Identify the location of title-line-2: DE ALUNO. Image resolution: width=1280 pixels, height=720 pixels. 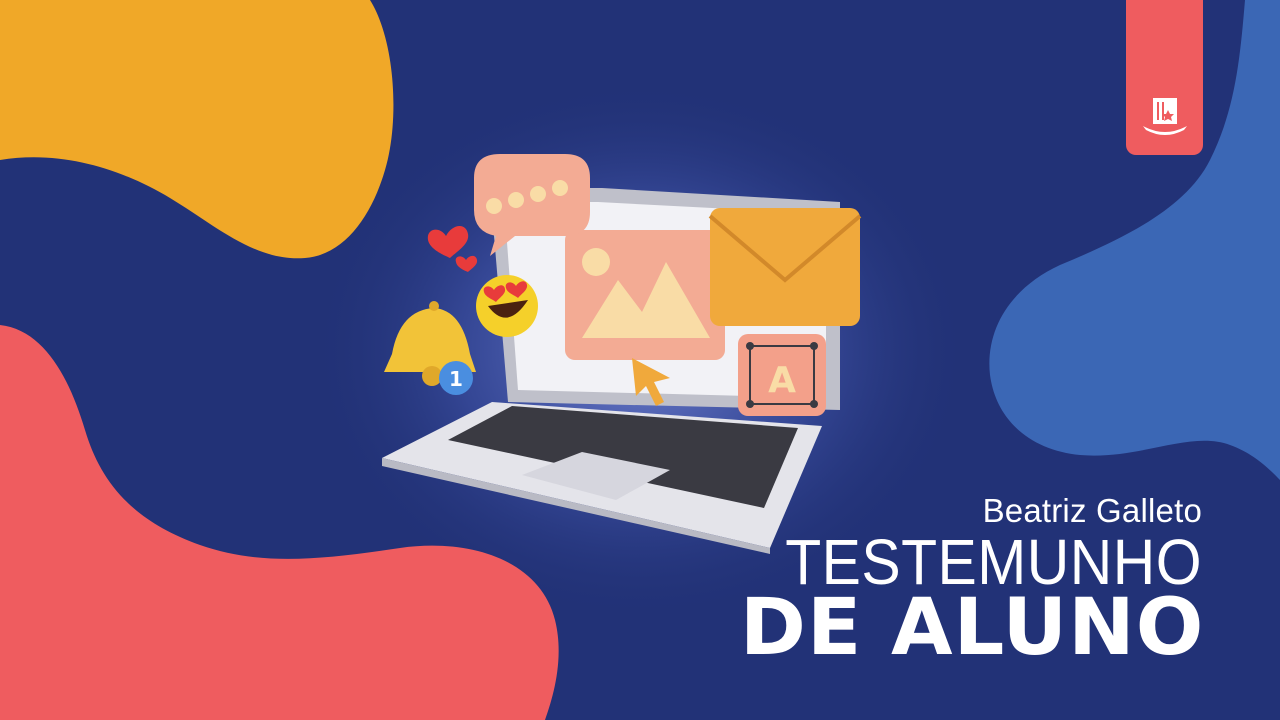
(971, 628).